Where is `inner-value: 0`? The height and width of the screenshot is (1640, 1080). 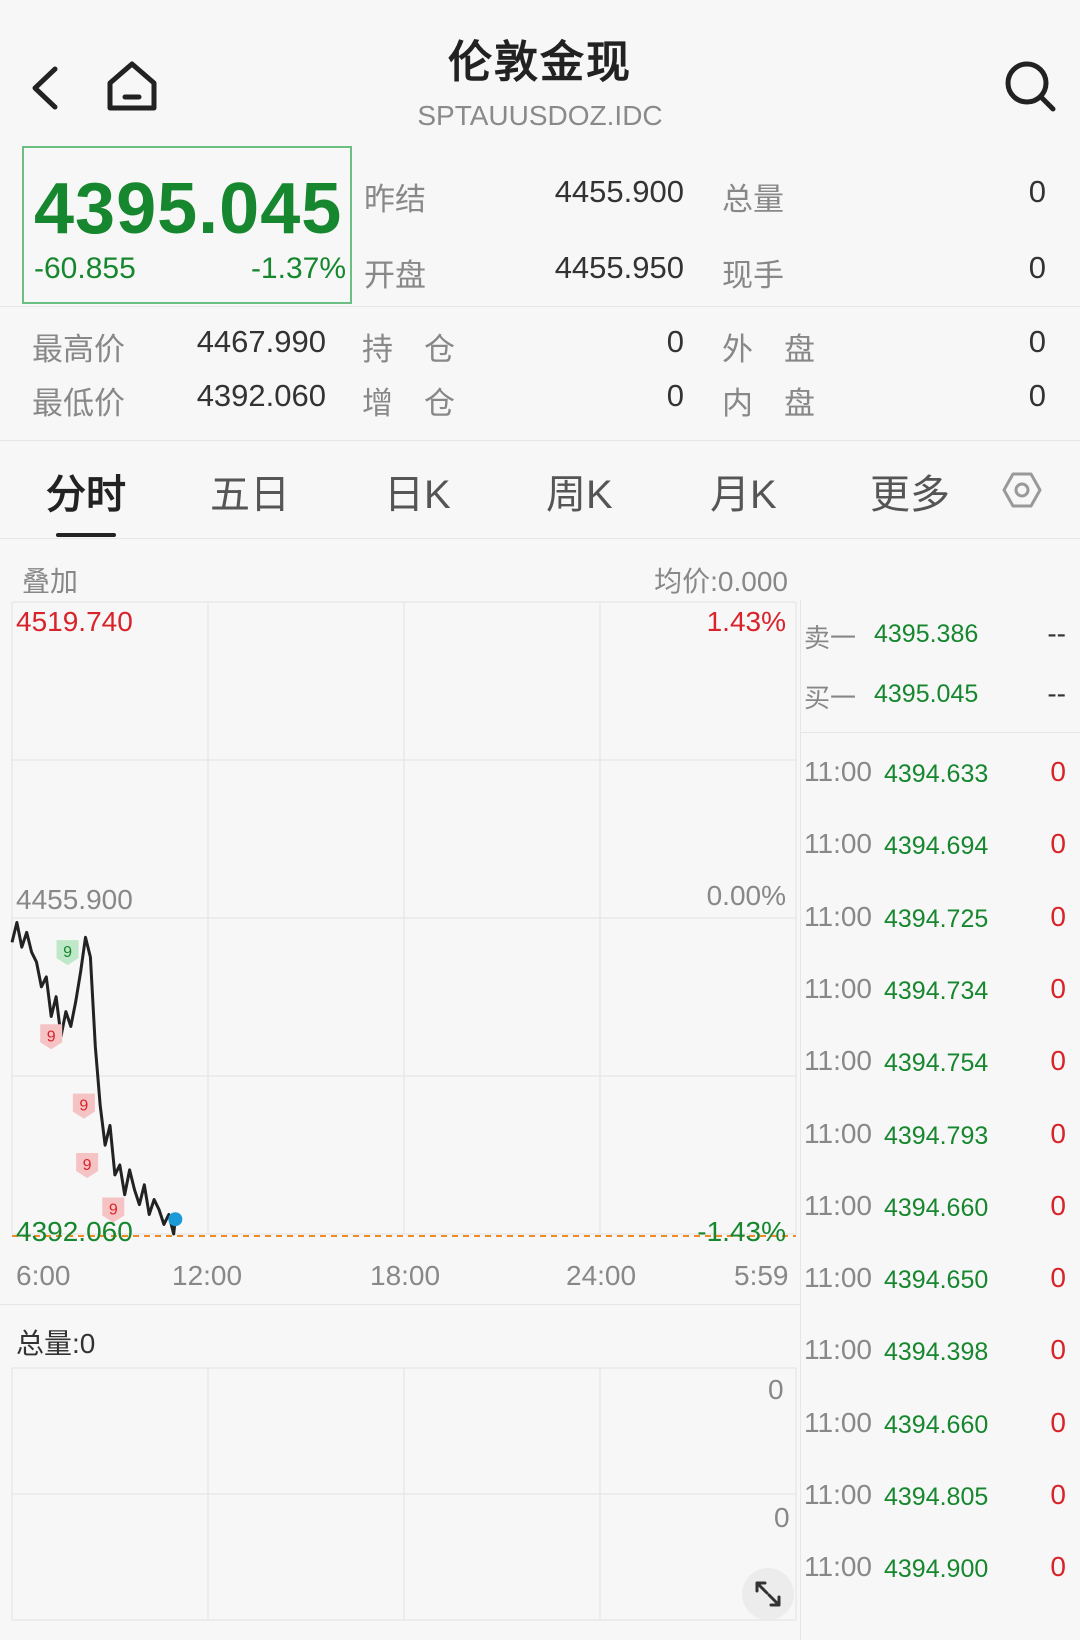
inner-value: 0 is located at coordinates (1037, 395).